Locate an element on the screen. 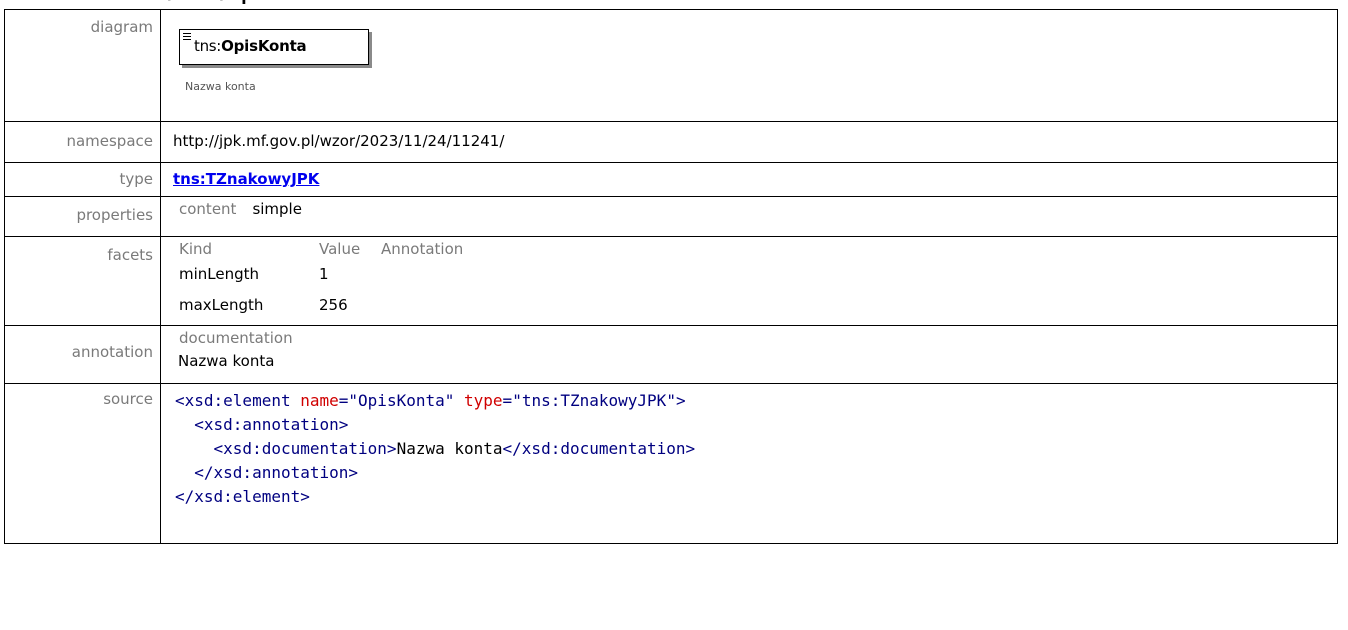 The height and width of the screenshot is (630, 1348). properties-label: properties is located at coordinates (82, 216).